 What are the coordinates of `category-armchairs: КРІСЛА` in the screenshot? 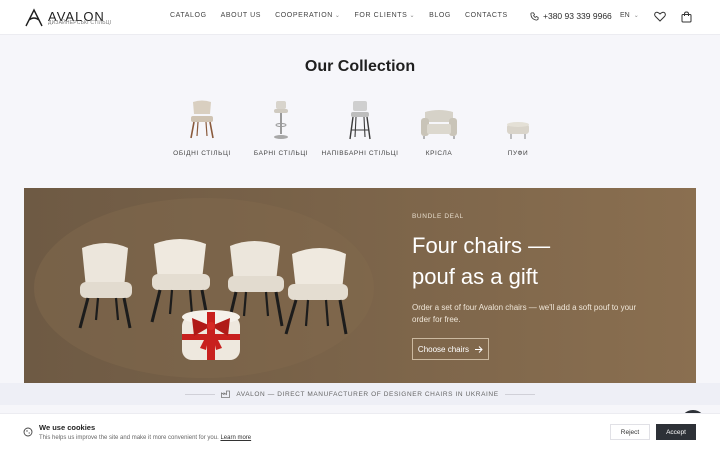 It's located at (439, 127).